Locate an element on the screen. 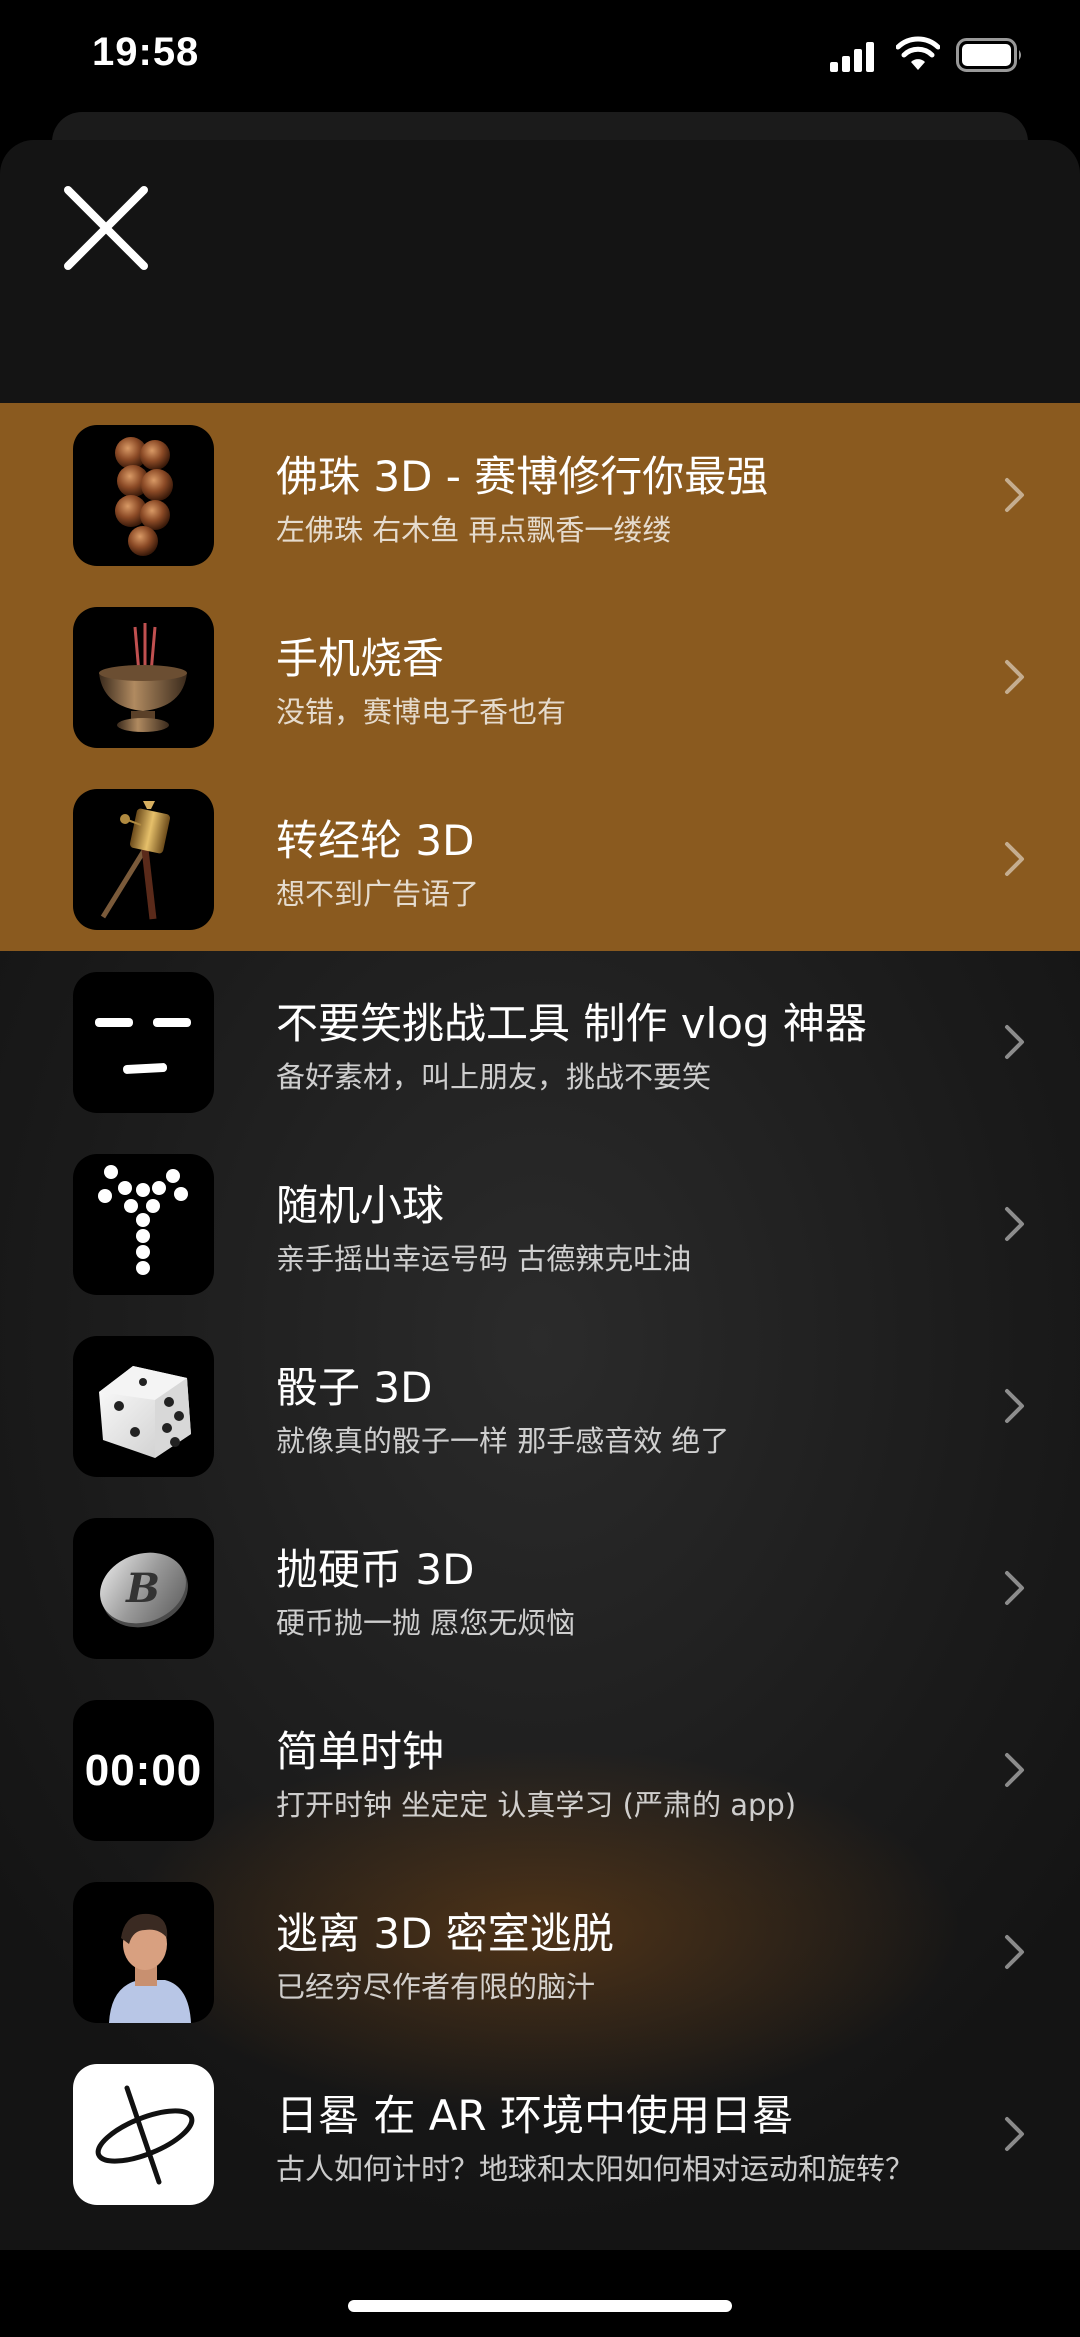 This screenshot has width=1080, height=2337. item-title: 简单时钟 is located at coordinates (360, 1751).